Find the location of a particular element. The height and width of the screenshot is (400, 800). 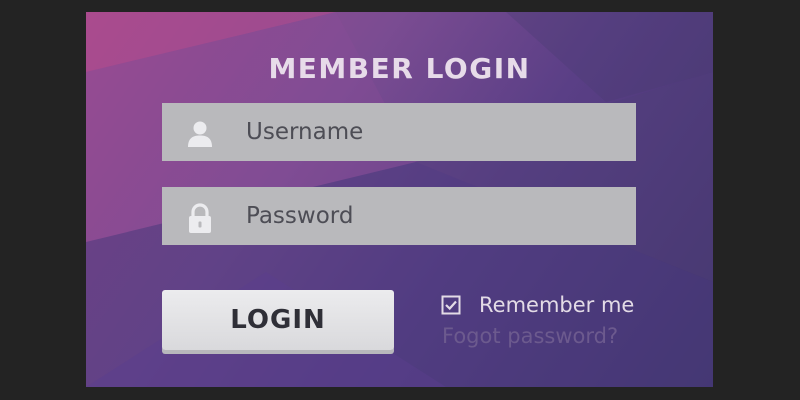

page-title: MEMBER LOGIN is located at coordinates (399, 68).